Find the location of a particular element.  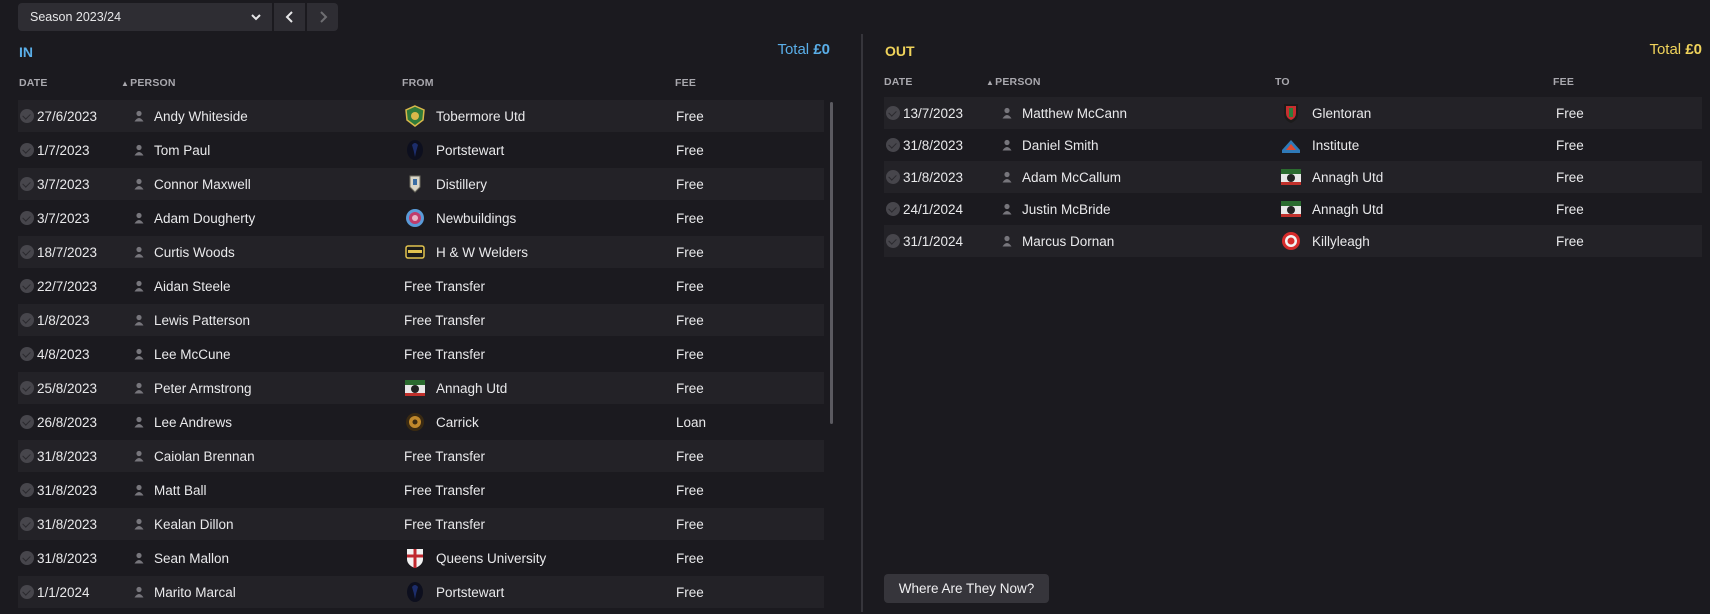

table-row: 27/6/2023 Andy Whiteside Tobermore Utd Free is located at coordinates (421, 116).